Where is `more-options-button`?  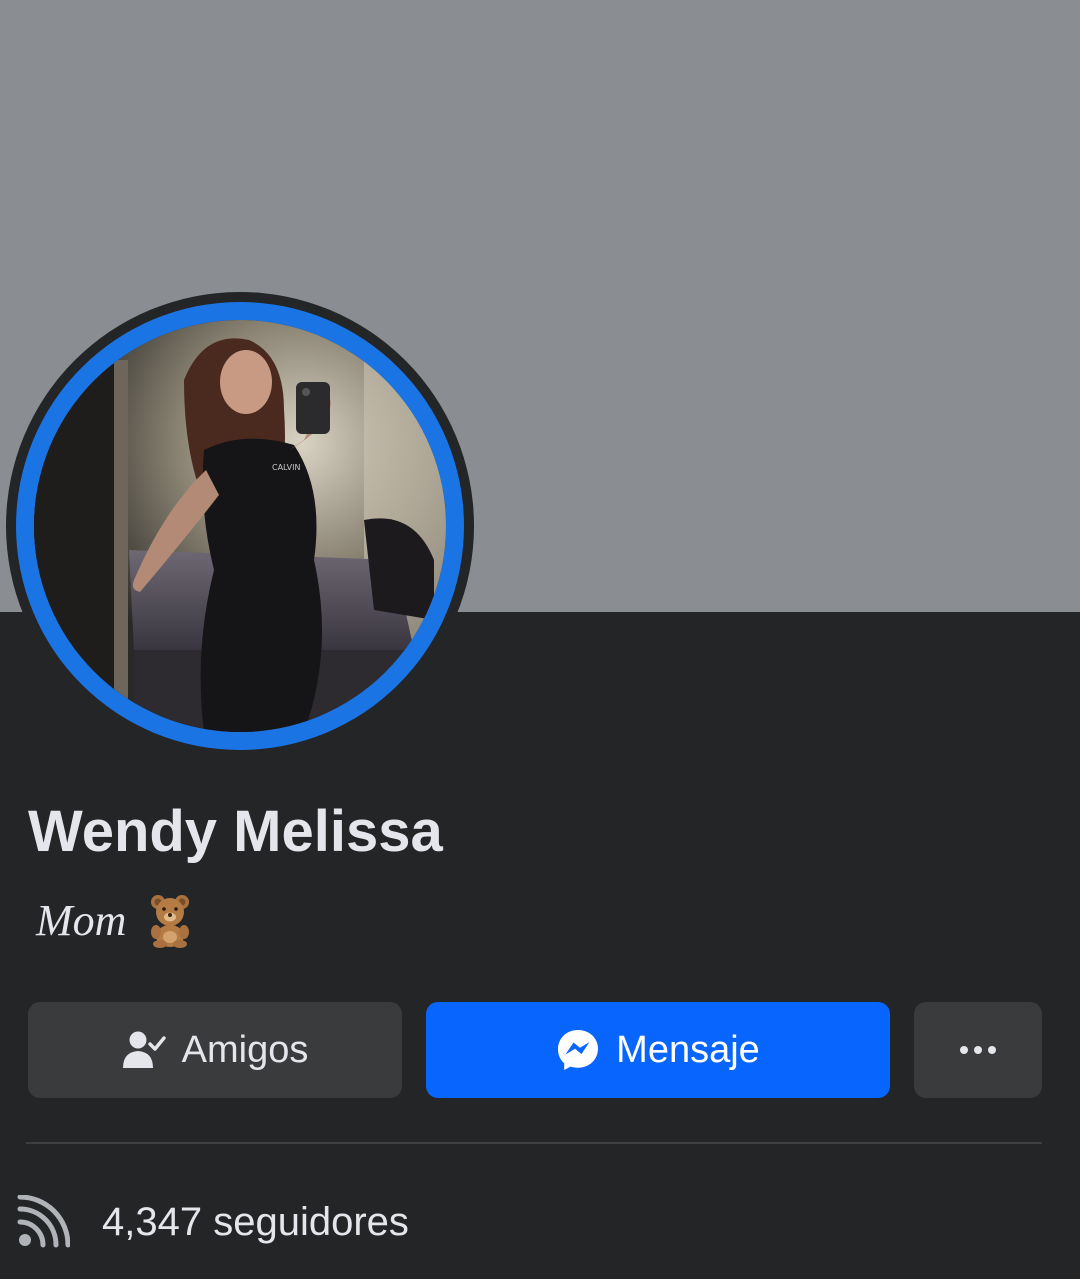
more-options-button is located at coordinates (978, 1050).